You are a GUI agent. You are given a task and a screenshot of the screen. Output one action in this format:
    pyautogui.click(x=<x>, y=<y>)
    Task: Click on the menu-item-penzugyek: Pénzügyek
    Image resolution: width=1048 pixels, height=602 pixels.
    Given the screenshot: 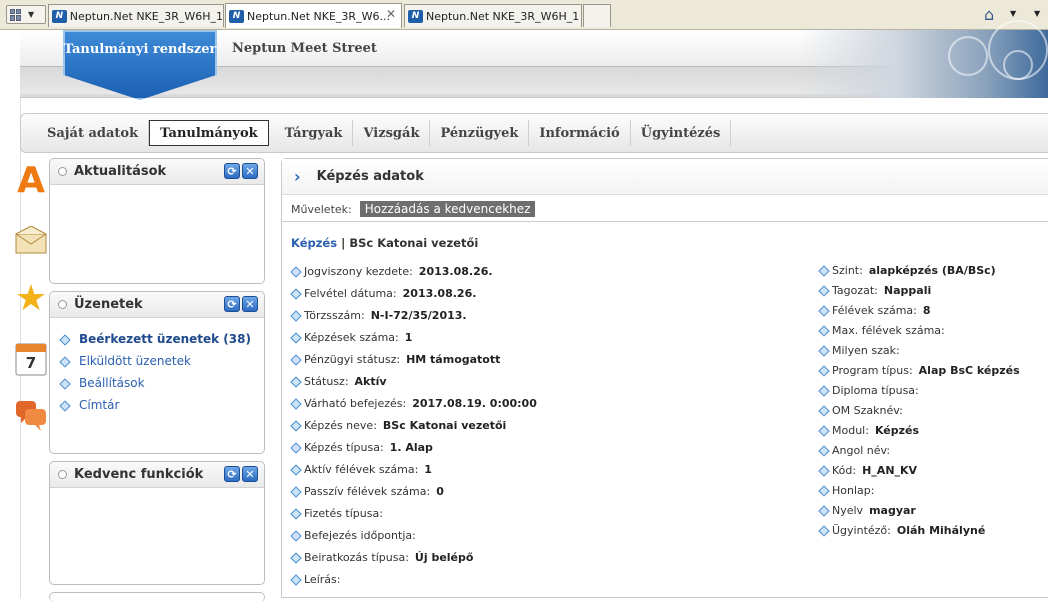 What is the action you would take?
    pyautogui.click(x=480, y=133)
    